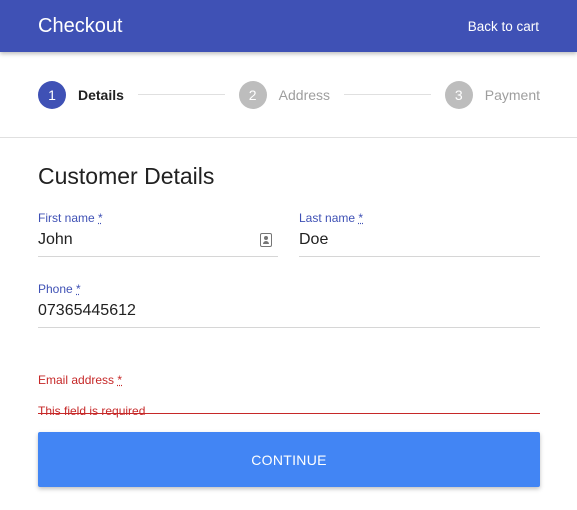 This screenshot has height=510, width=577. I want to click on phone-label: Phone *, so click(59, 289).